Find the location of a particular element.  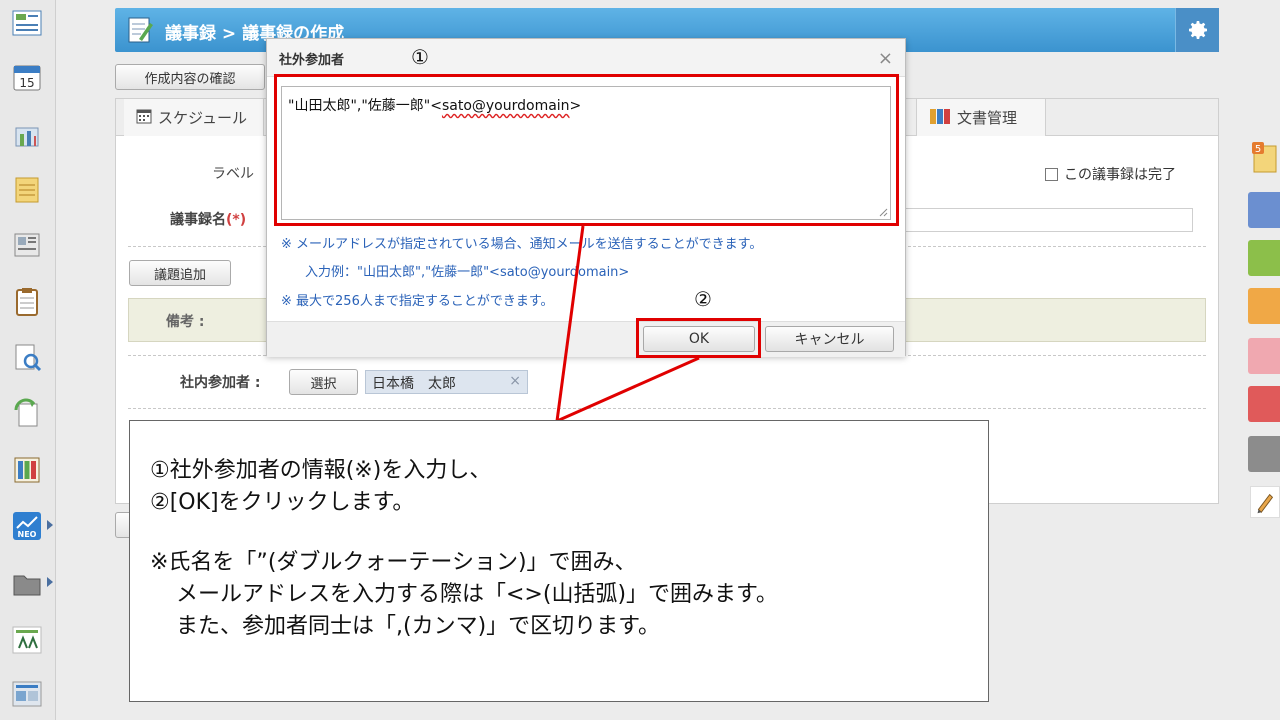

instruction-step-1: ①社外参加者の情報(※)を入力し、 is located at coordinates (321, 470).